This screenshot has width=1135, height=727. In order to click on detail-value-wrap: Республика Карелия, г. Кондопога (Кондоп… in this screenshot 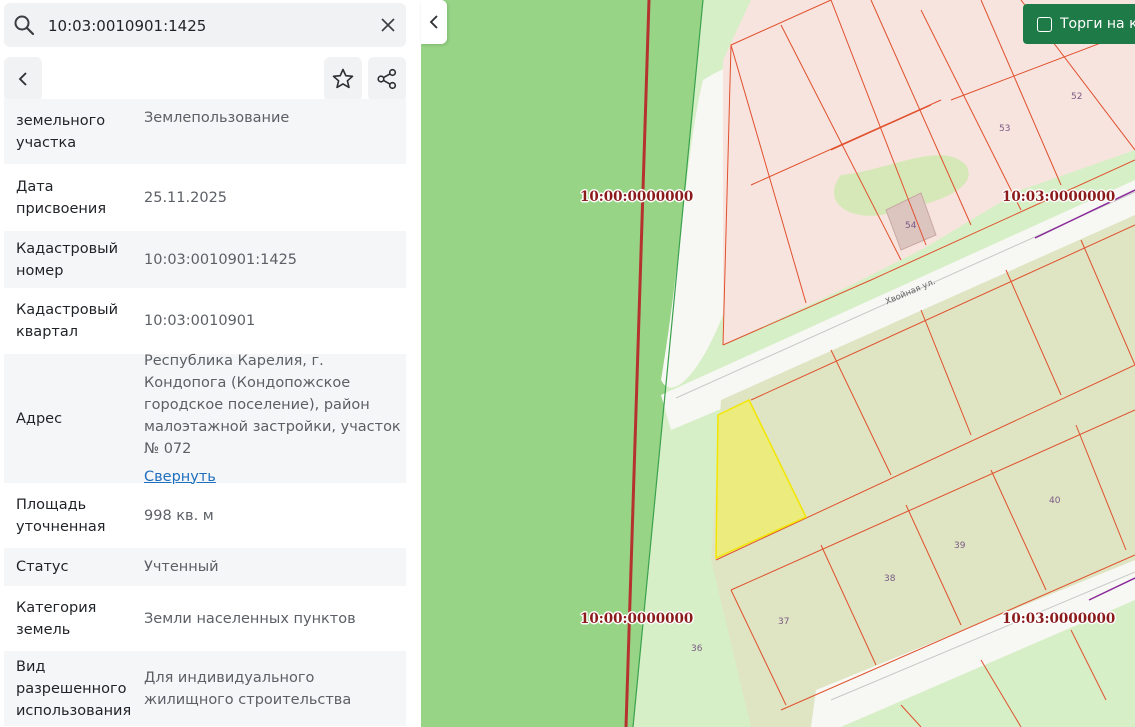, I will do `click(275, 419)`.